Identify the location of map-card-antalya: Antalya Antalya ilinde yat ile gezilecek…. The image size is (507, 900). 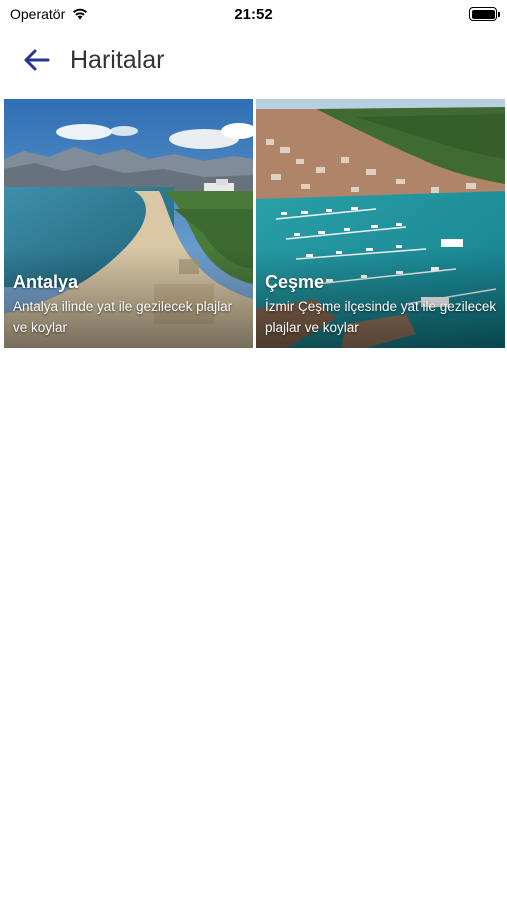
(128, 223).